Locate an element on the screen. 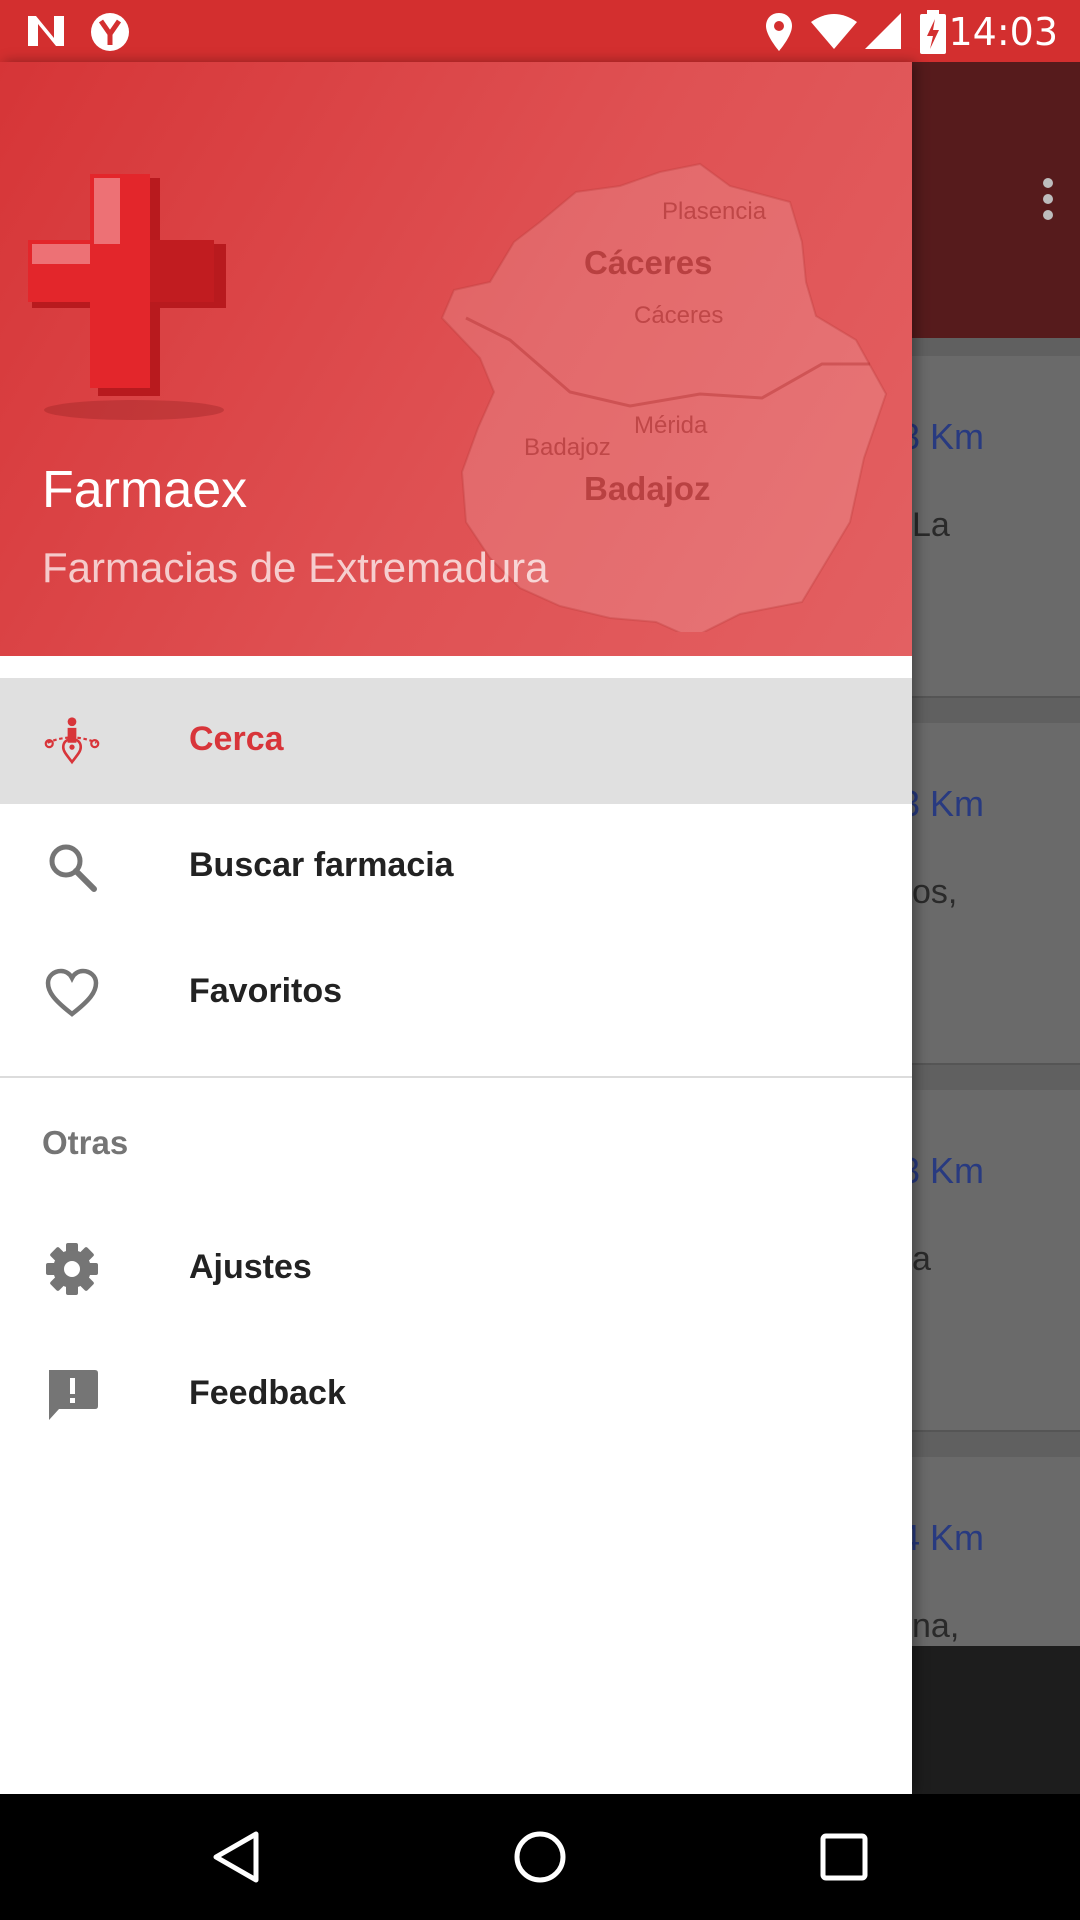 The image size is (1080, 1920). app-subtitle: Farmacias de Extremadura is located at coordinates (295, 567).